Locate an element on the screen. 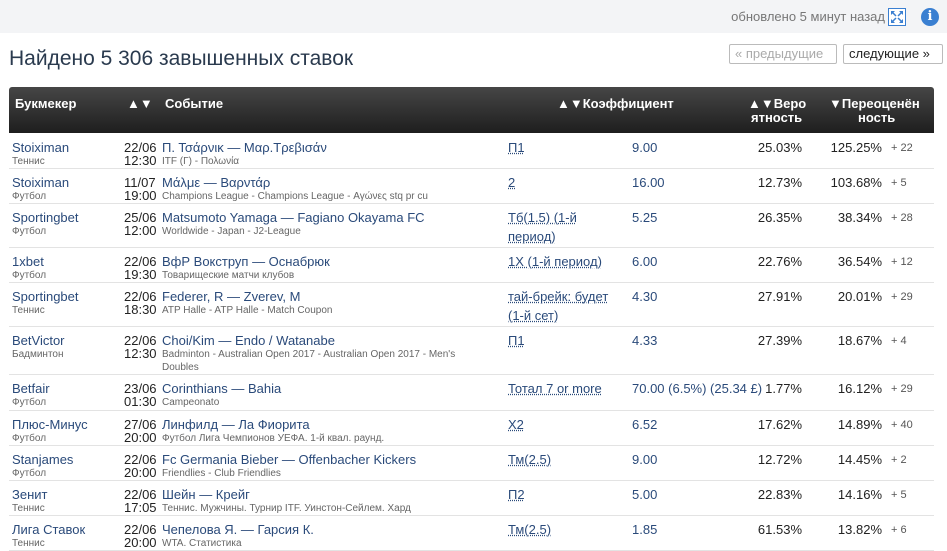  bookmaker-link: Betfair is located at coordinates (31, 388).